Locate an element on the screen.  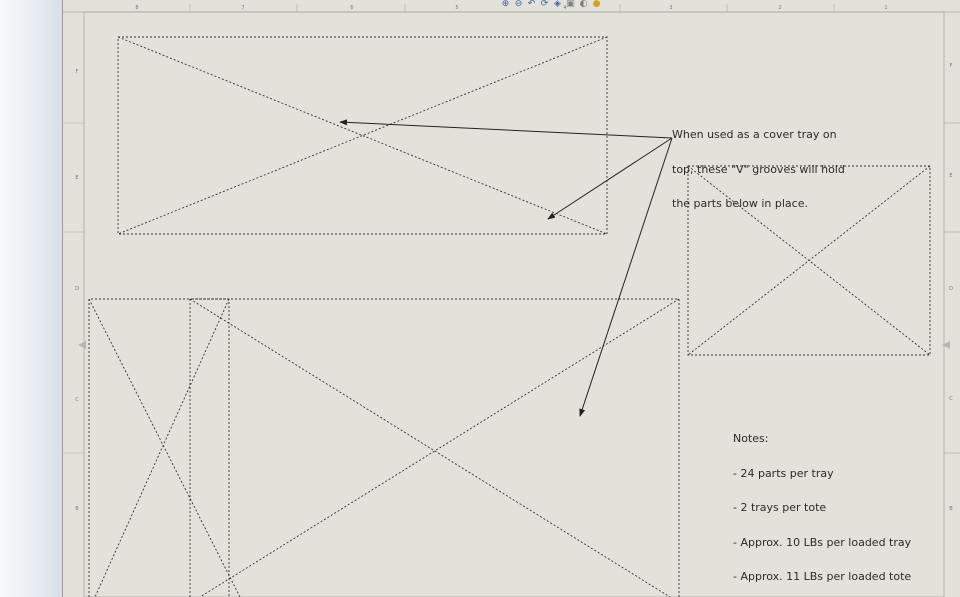
notes-item: - Approx. 10 LBs per loaded tray is located at coordinates (822, 542).